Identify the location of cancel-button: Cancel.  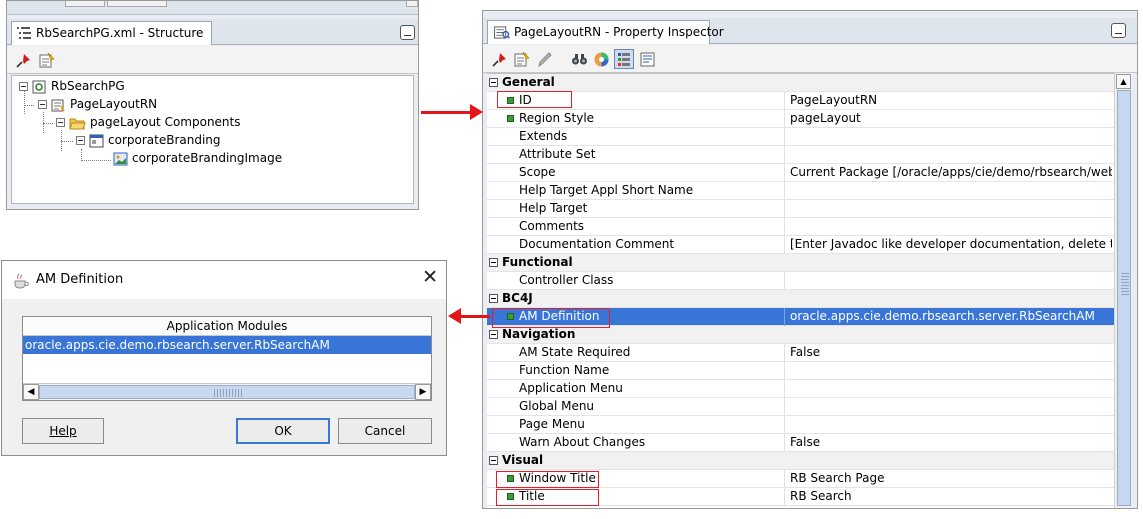
(385, 431).